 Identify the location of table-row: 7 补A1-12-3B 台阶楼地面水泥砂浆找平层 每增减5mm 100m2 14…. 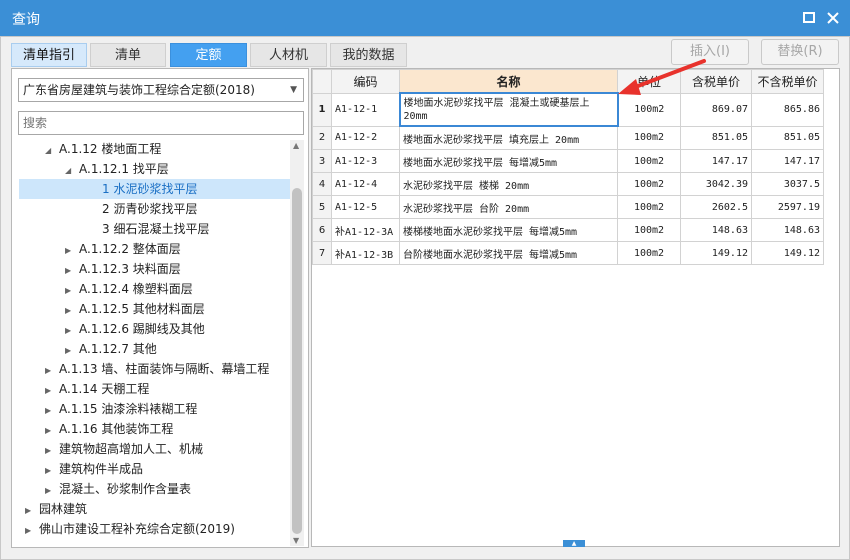
(568, 253).